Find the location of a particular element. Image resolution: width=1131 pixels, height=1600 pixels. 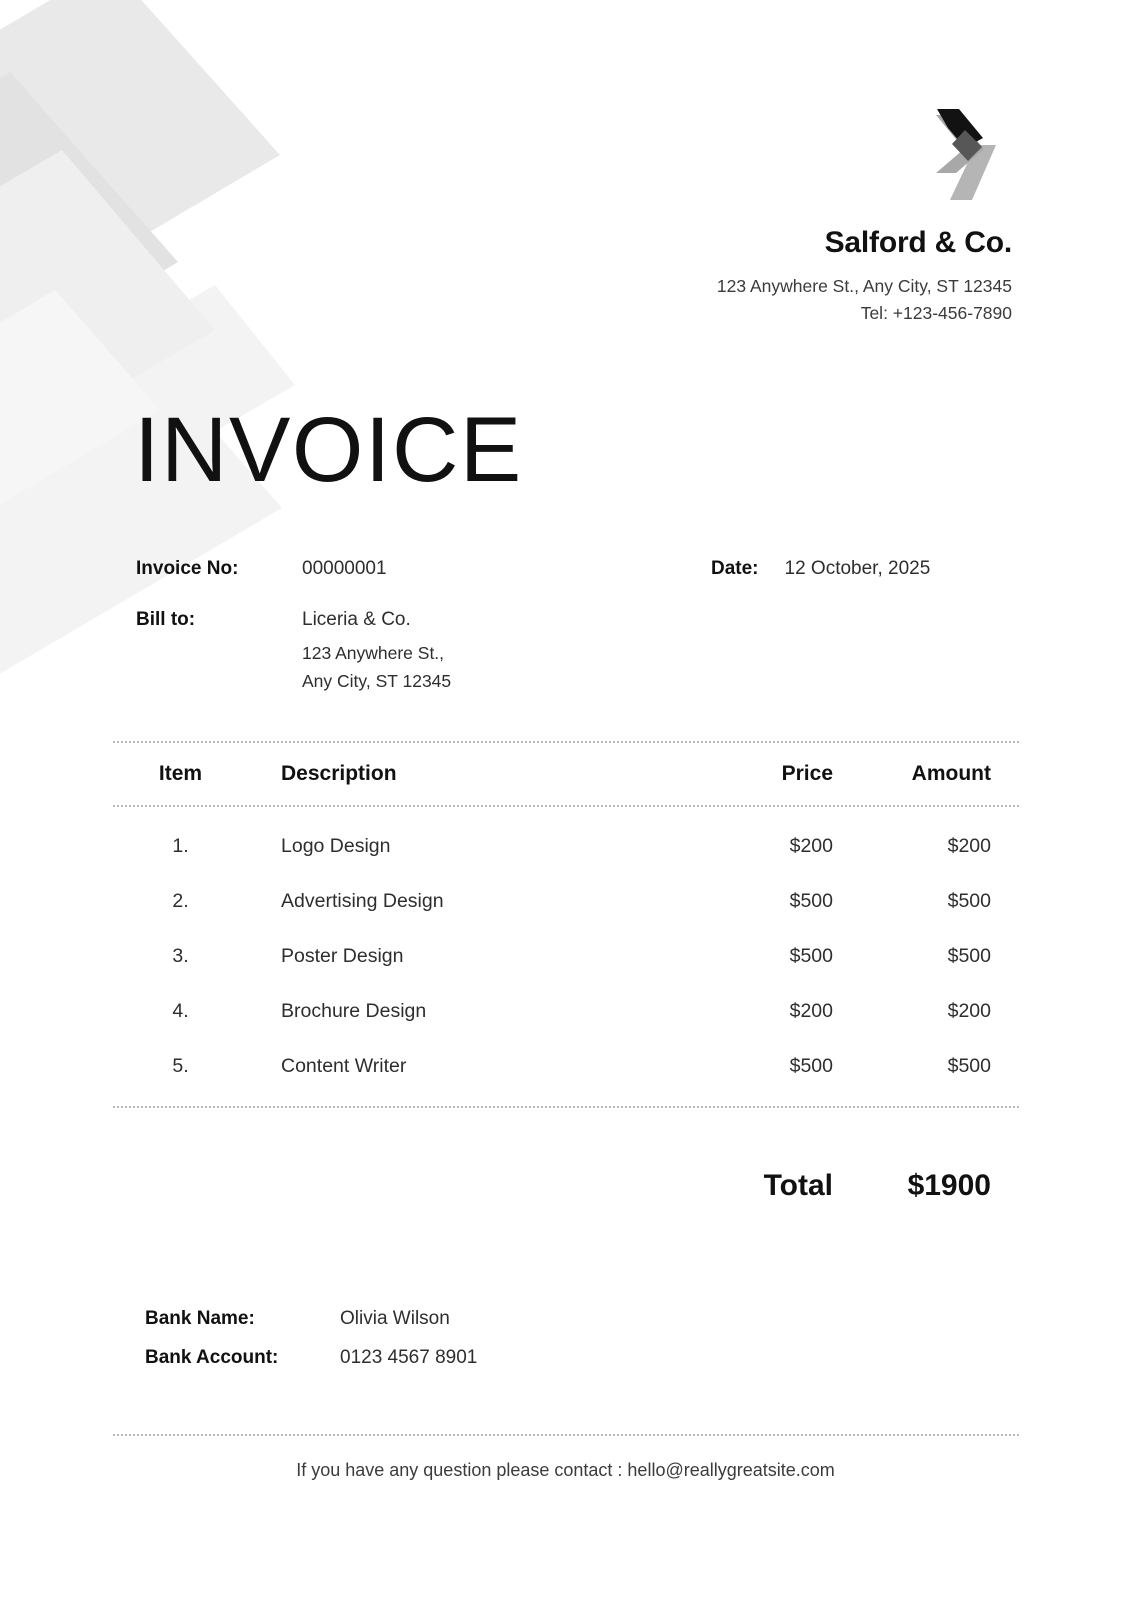

double-chevron-logo-icon is located at coordinates (966, 154).